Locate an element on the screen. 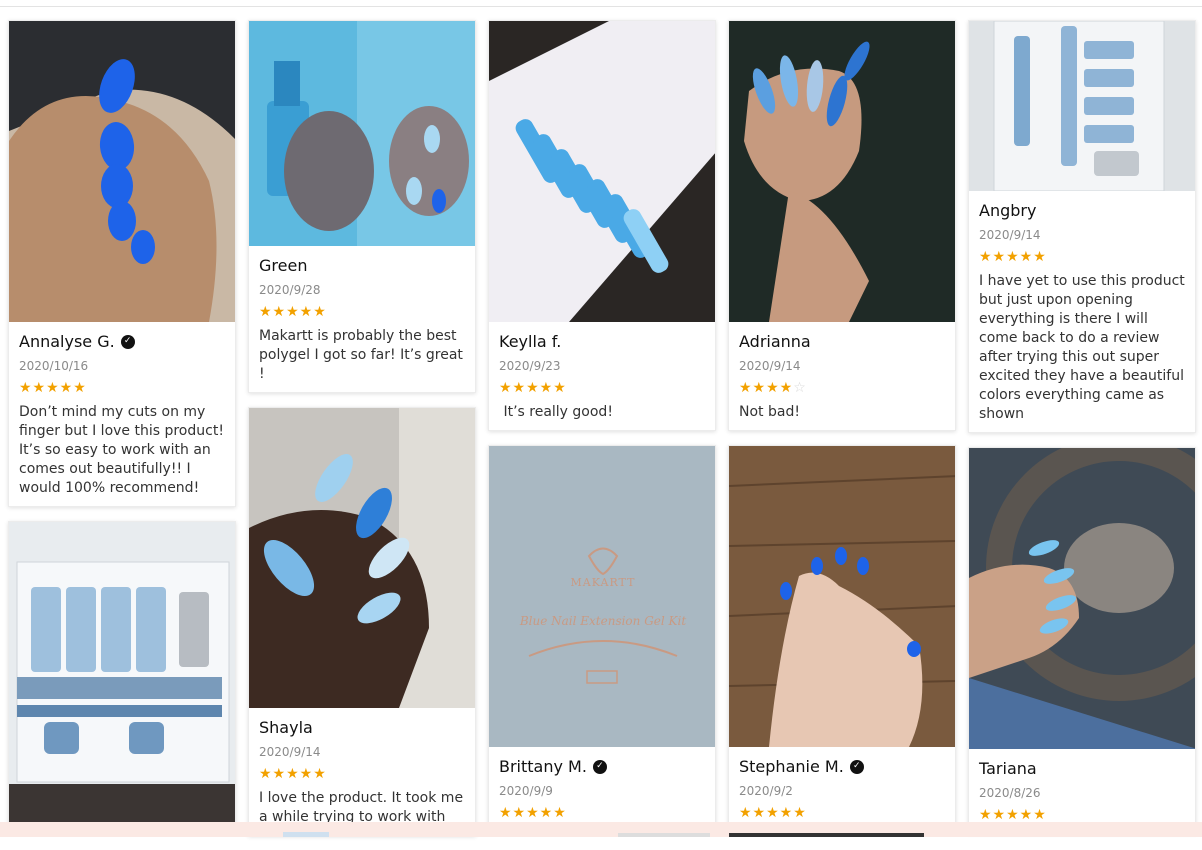 The height and width of the screenshot is (850, 1202). star-rating: ★★★★☆ is located at coordinates (773, 388).